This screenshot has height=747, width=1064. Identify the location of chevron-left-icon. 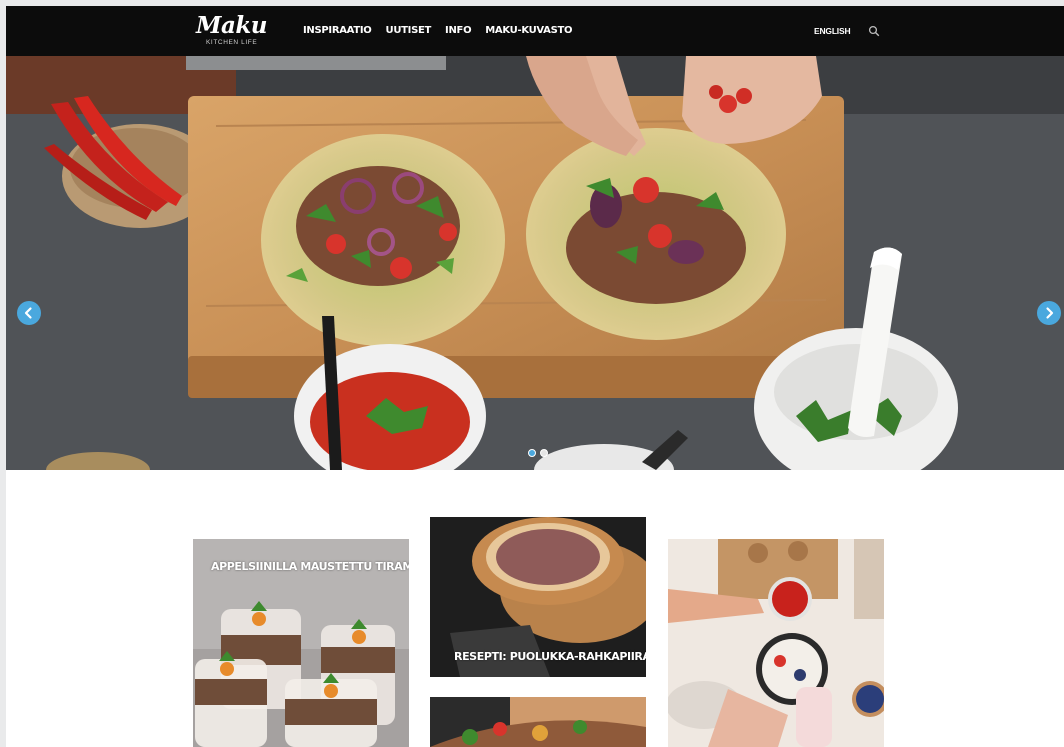
(28, 313).